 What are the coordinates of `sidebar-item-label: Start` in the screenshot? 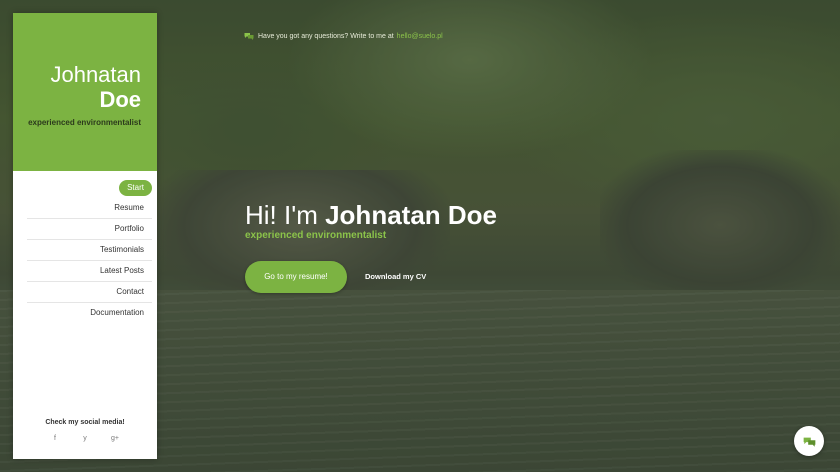 It's located at (135, 188).